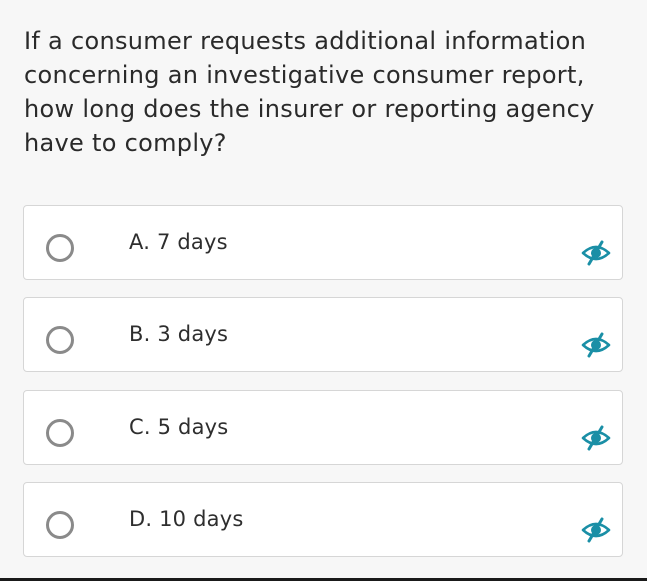  I want to click on option-label: B. 3 days, so click(179, 334).